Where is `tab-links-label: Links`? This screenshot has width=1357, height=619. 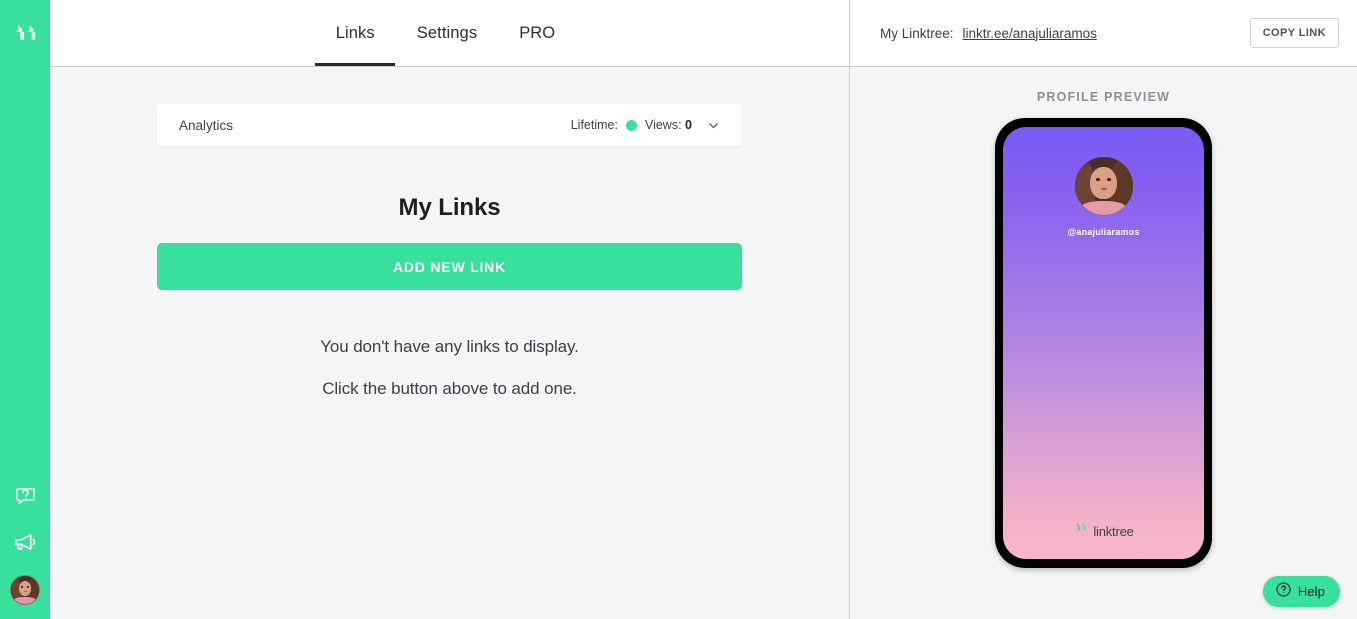
tab-links-label: Links is located at coordinates (355, 32).